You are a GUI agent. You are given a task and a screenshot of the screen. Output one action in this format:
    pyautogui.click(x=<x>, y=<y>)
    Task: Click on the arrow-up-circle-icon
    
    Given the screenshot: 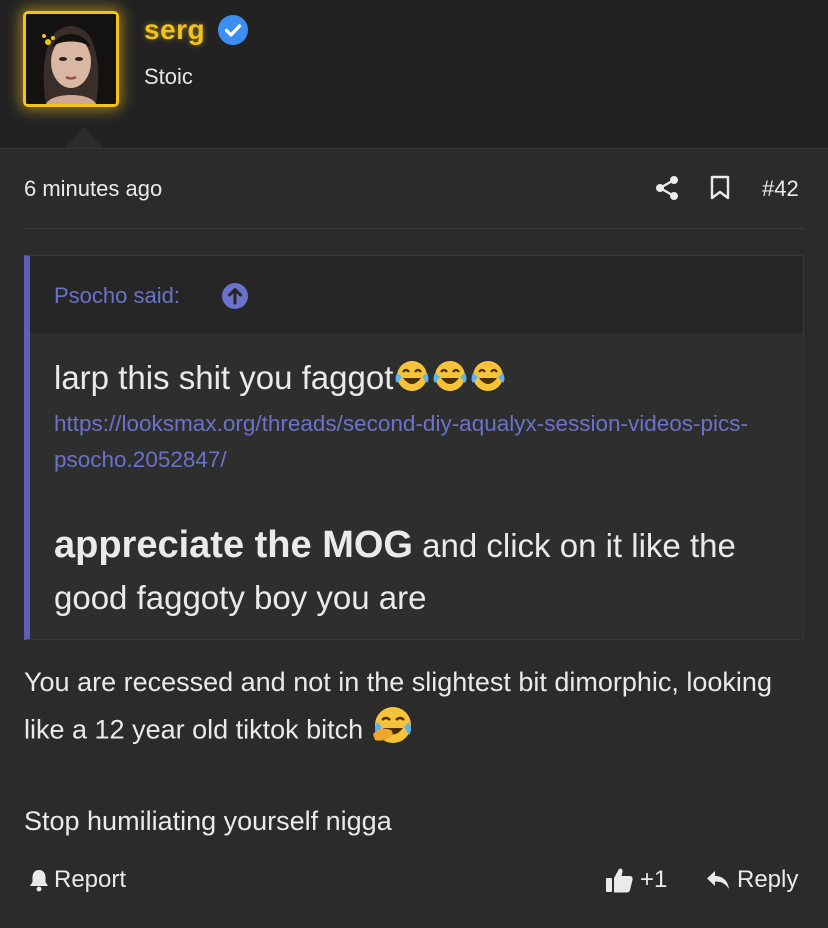 What is the action you would take?
    pyautogui.click(x=235, y=298)
    